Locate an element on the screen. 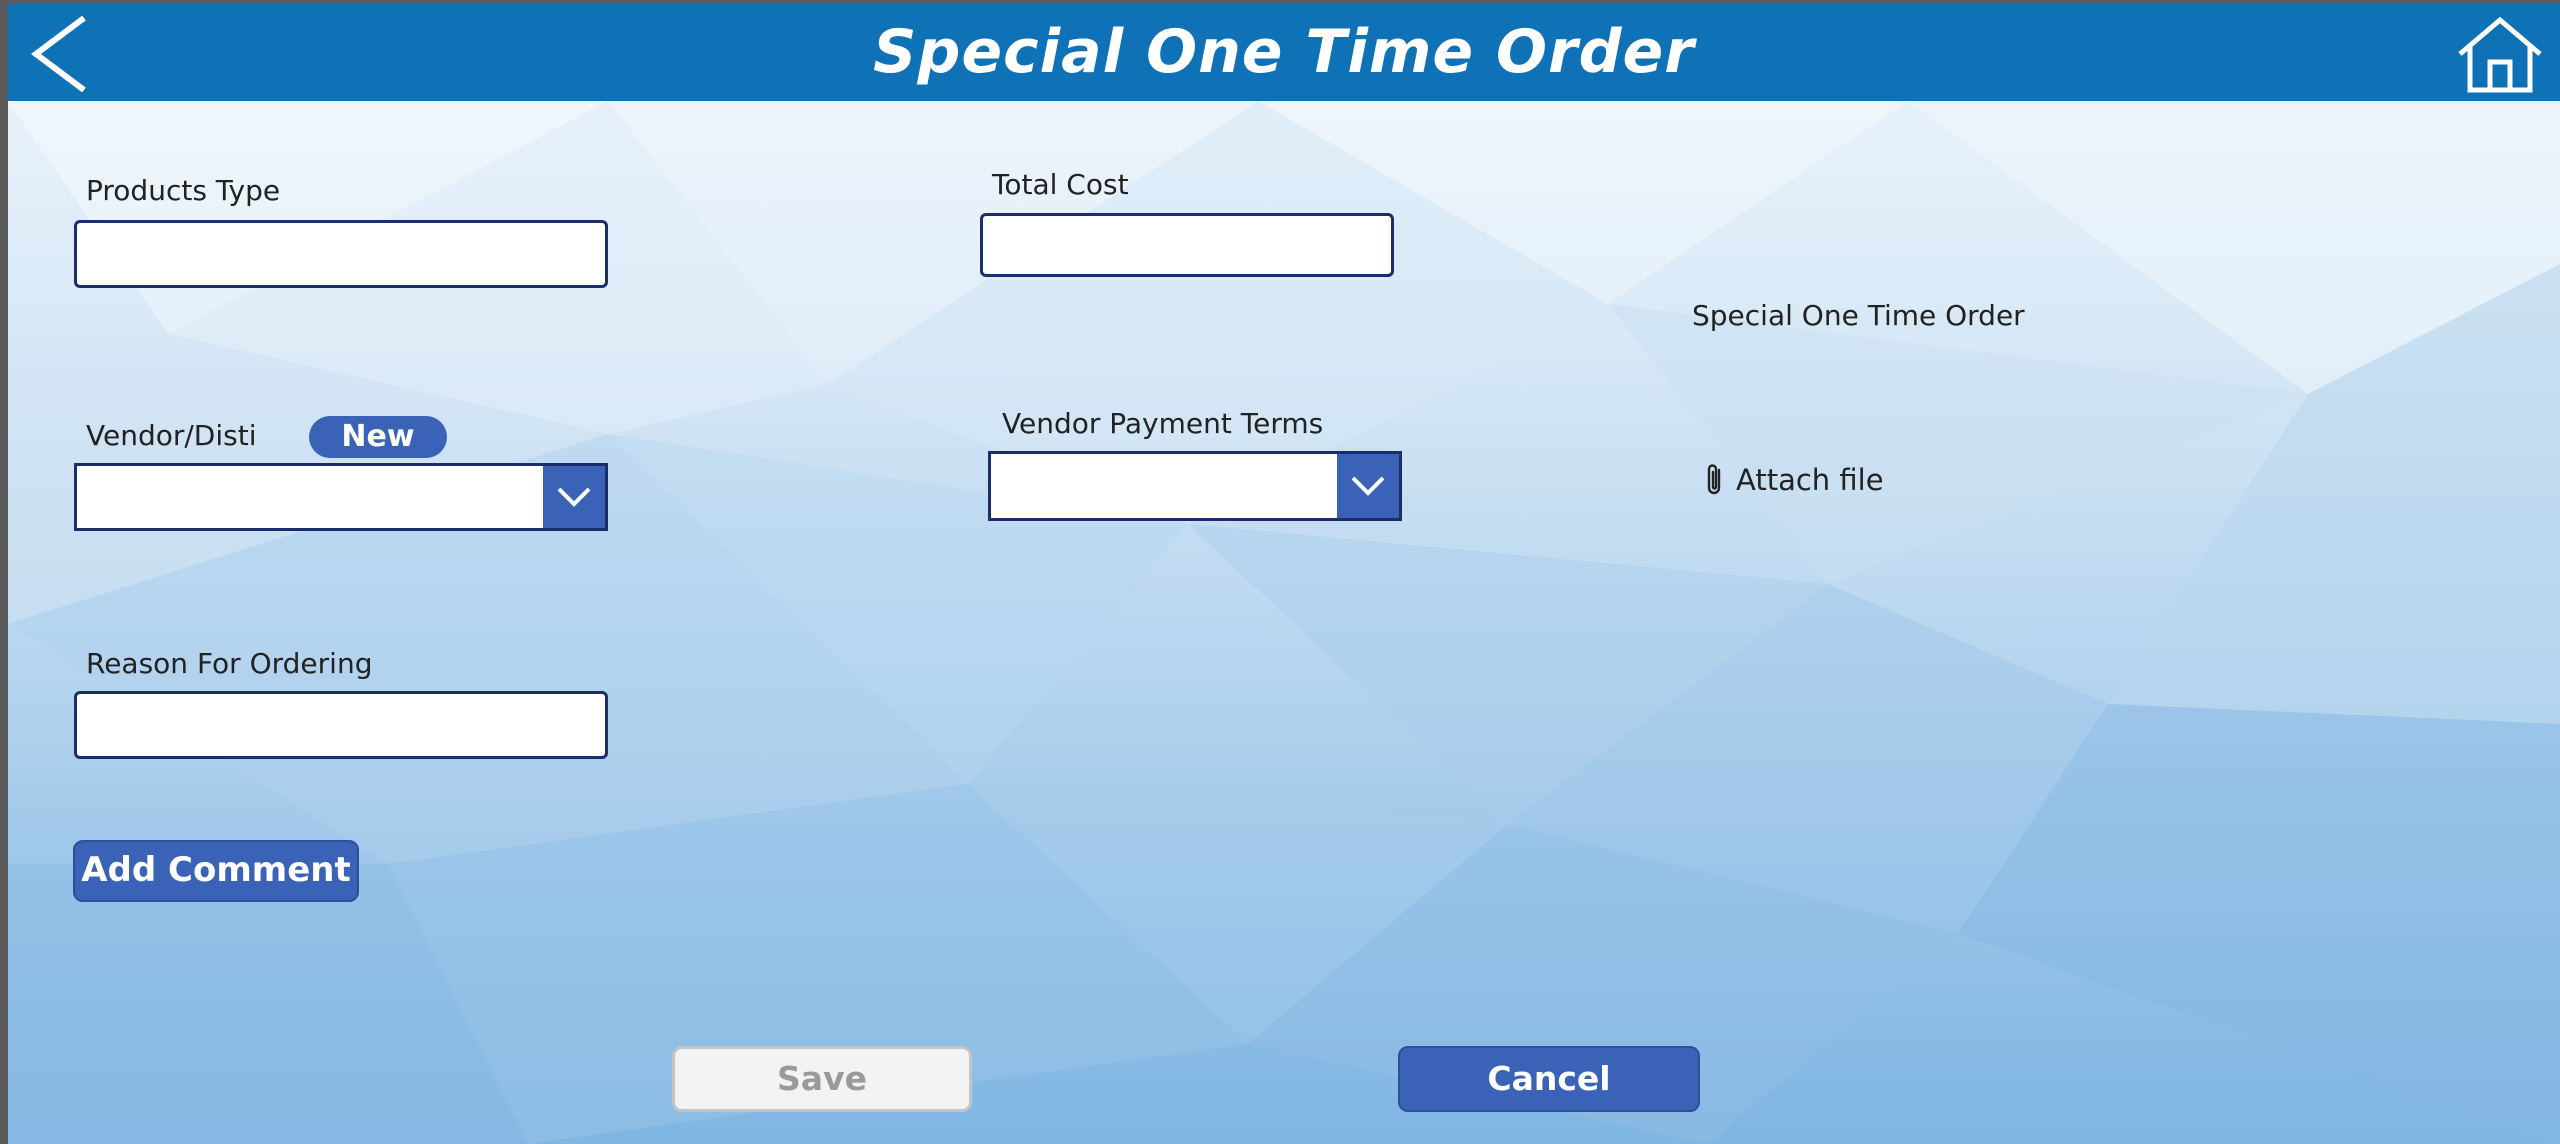  add-comment-button: Add Comment is located at coordinates (216, 871).